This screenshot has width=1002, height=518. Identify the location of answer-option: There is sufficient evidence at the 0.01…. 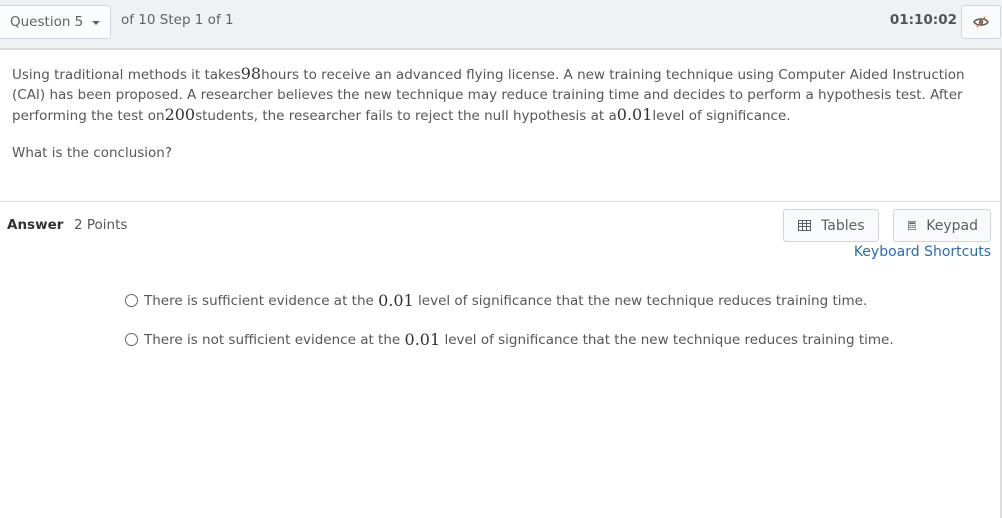
(496, 300).